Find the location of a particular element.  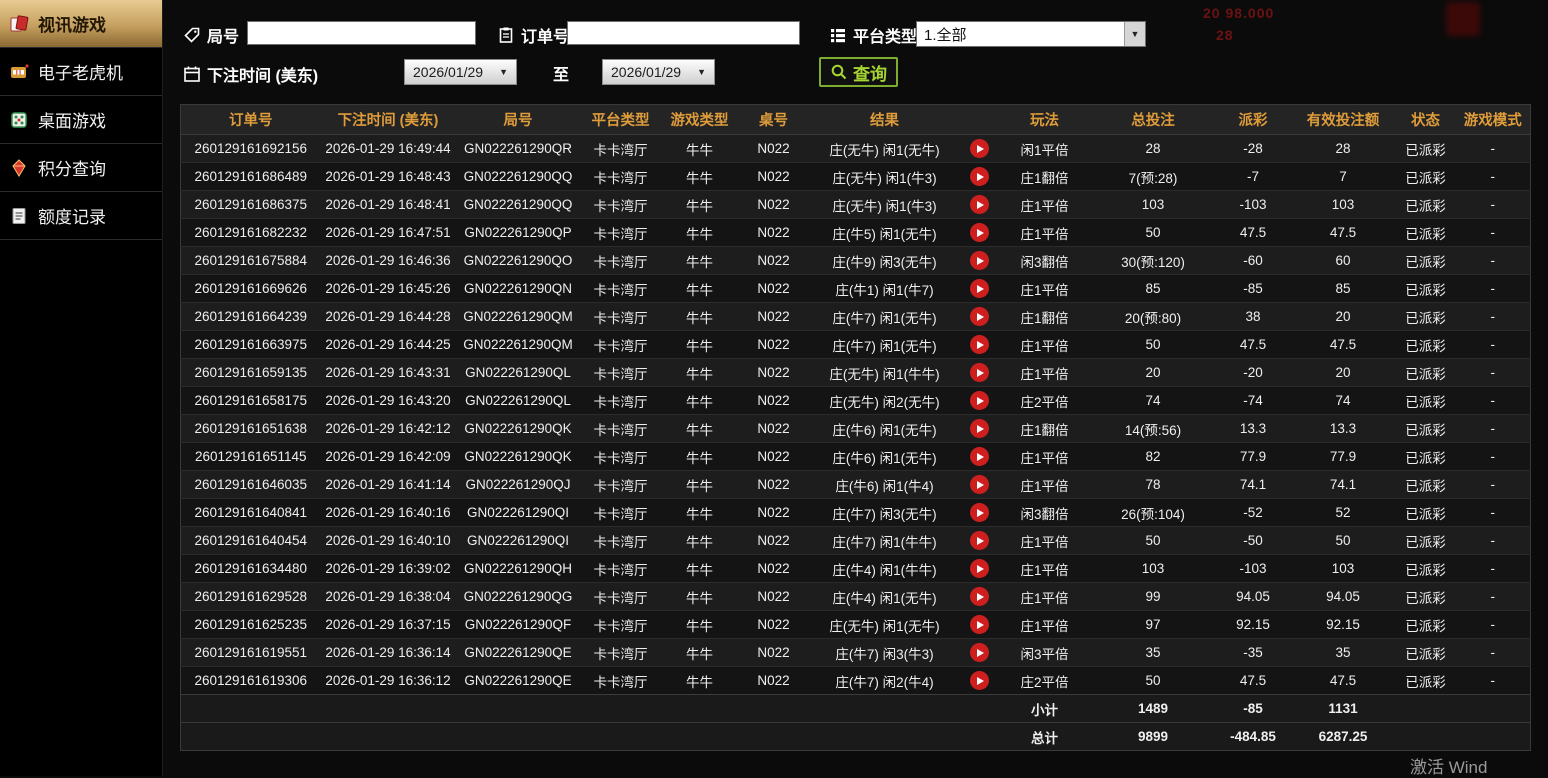

cell-round-id: GN022261290QF is located at coordinates (518, 624).